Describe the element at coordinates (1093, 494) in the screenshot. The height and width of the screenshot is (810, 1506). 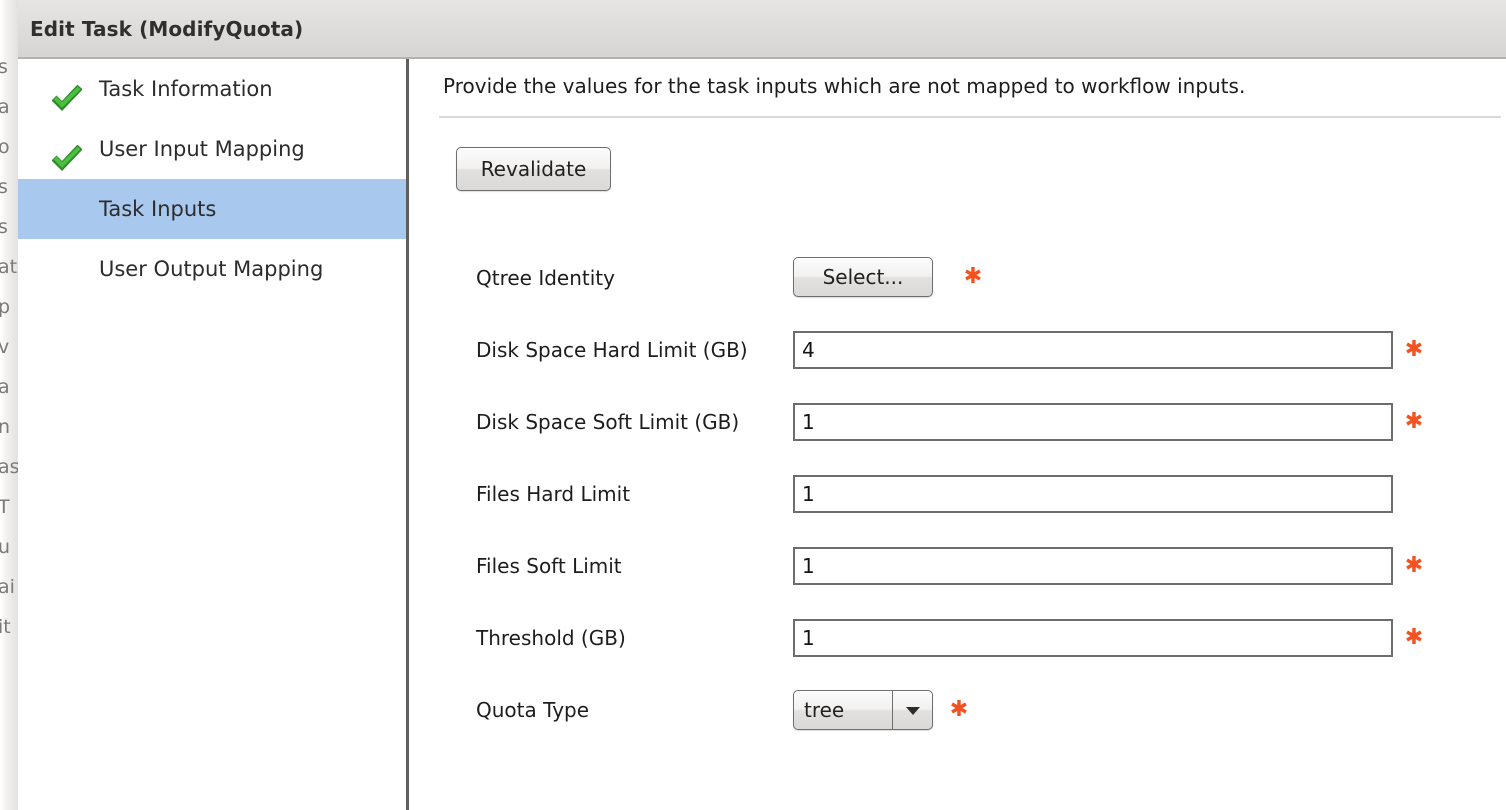
I see `files-hard-limit-input` at that location.